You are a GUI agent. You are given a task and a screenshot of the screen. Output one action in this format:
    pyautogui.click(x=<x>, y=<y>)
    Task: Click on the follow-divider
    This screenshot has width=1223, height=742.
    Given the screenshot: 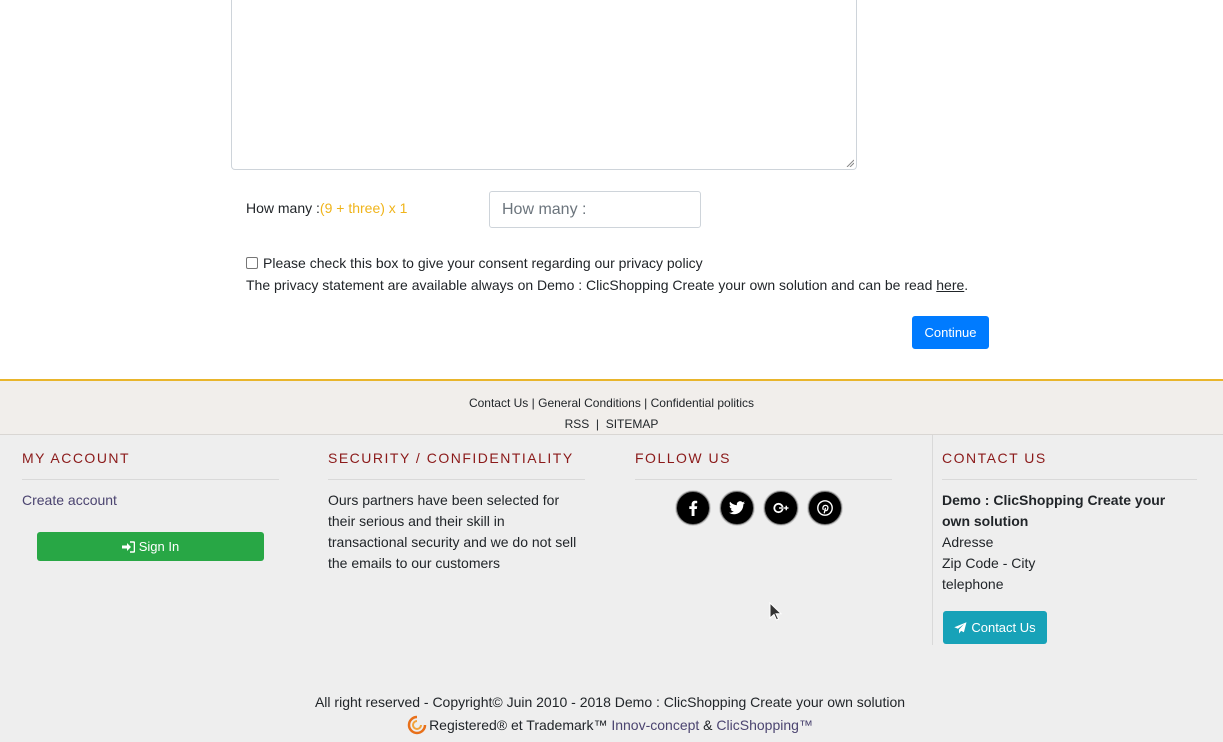 What is the action you would take?
    pyautogui.click(x=763, y=479)
    